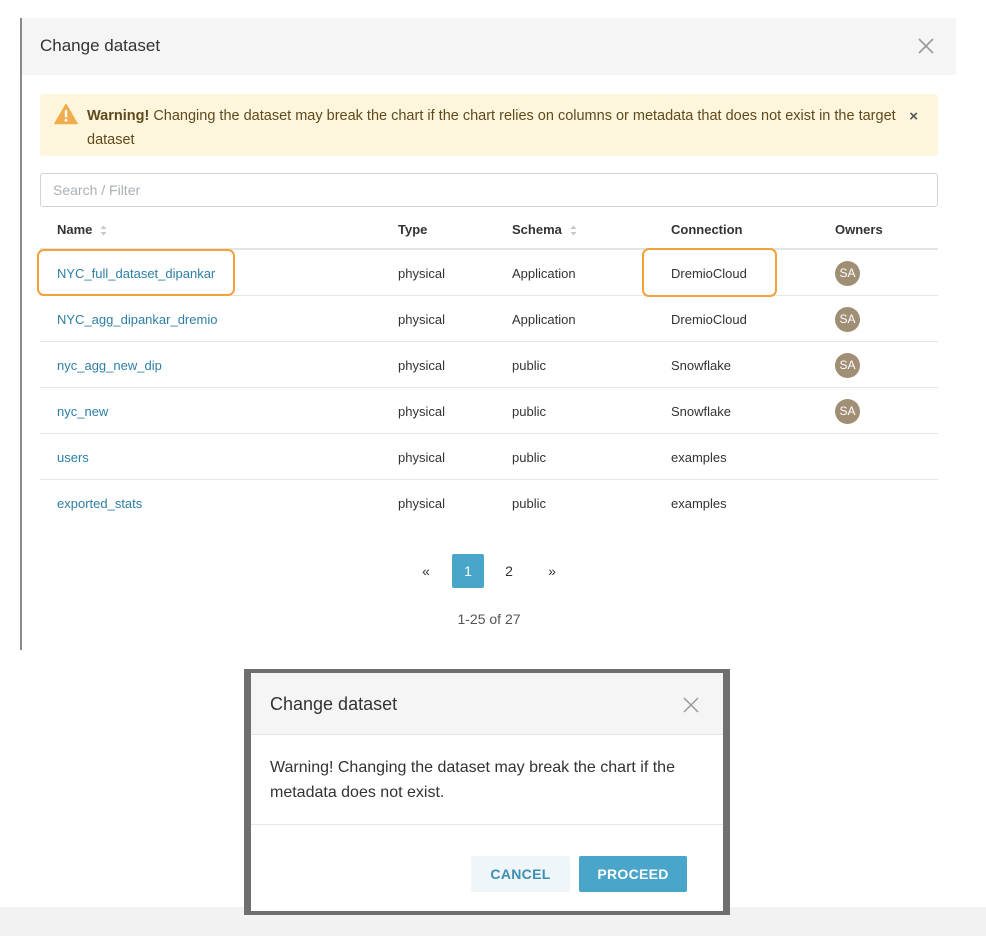 This screenshot has height=936, width=986. I want to click on column-header-type: Type, so click(413, 229).